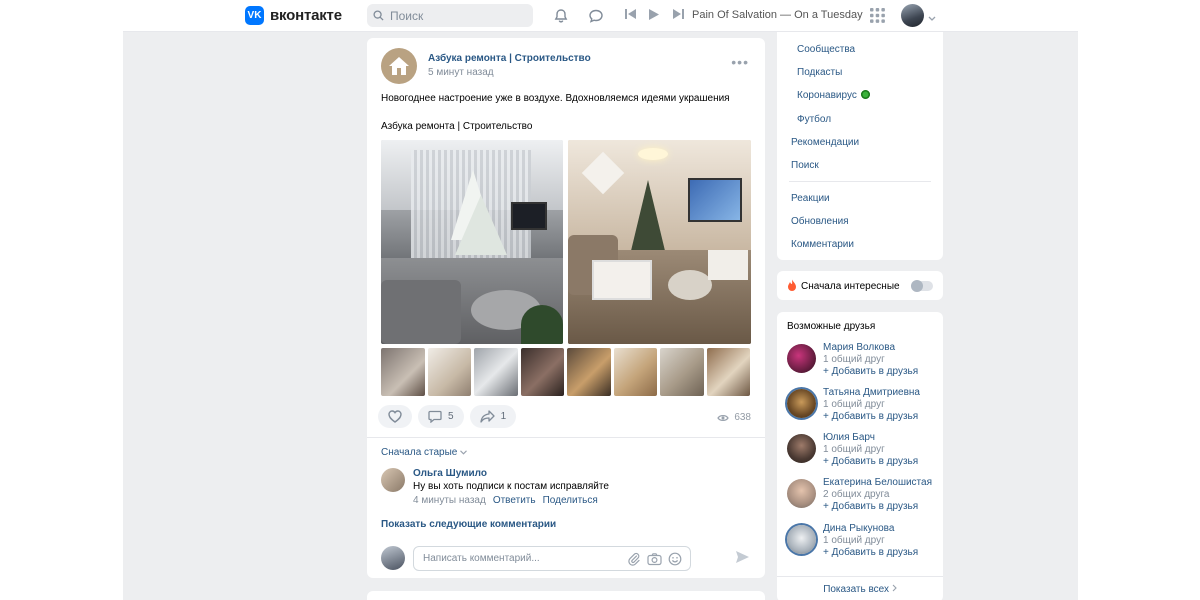 The image size is (1200, 600). What do you see at coordinates (393, 480) in the screenshot?
I see `comment-author-avatar` at bounding box center [393, 480].